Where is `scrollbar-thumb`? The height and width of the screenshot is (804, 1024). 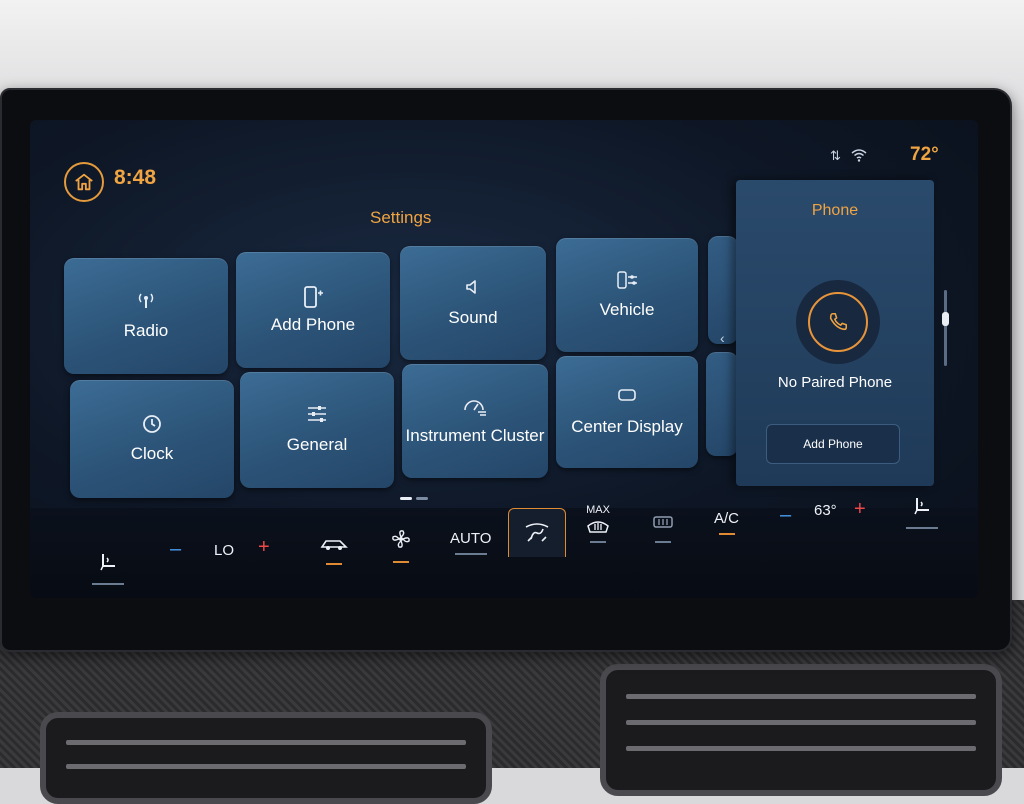
scrollbar-thumb is located at coordinates (945, 319).